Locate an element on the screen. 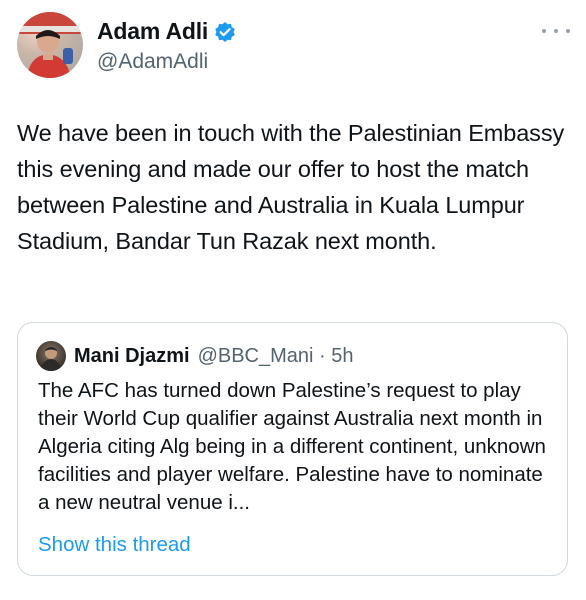  verified-badge-icon is located at coordinates (225, 32).